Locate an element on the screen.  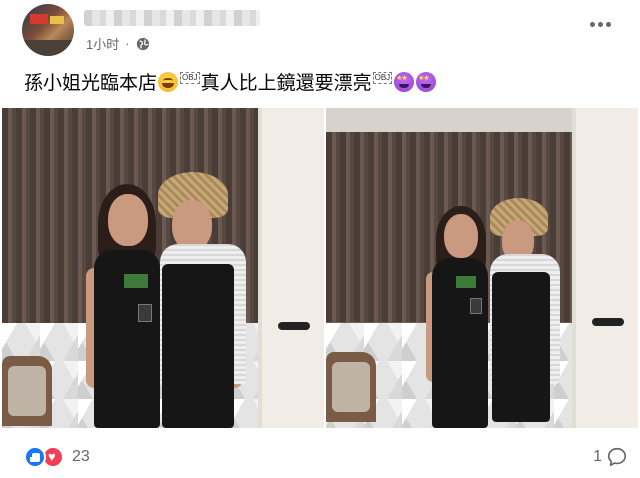
avatar is located at coordinates (48, 30).